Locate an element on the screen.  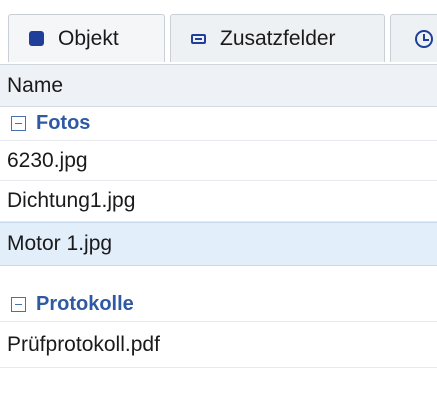
file-name: Prüfprotokoll.pdf is located at coordinates (83, 344).